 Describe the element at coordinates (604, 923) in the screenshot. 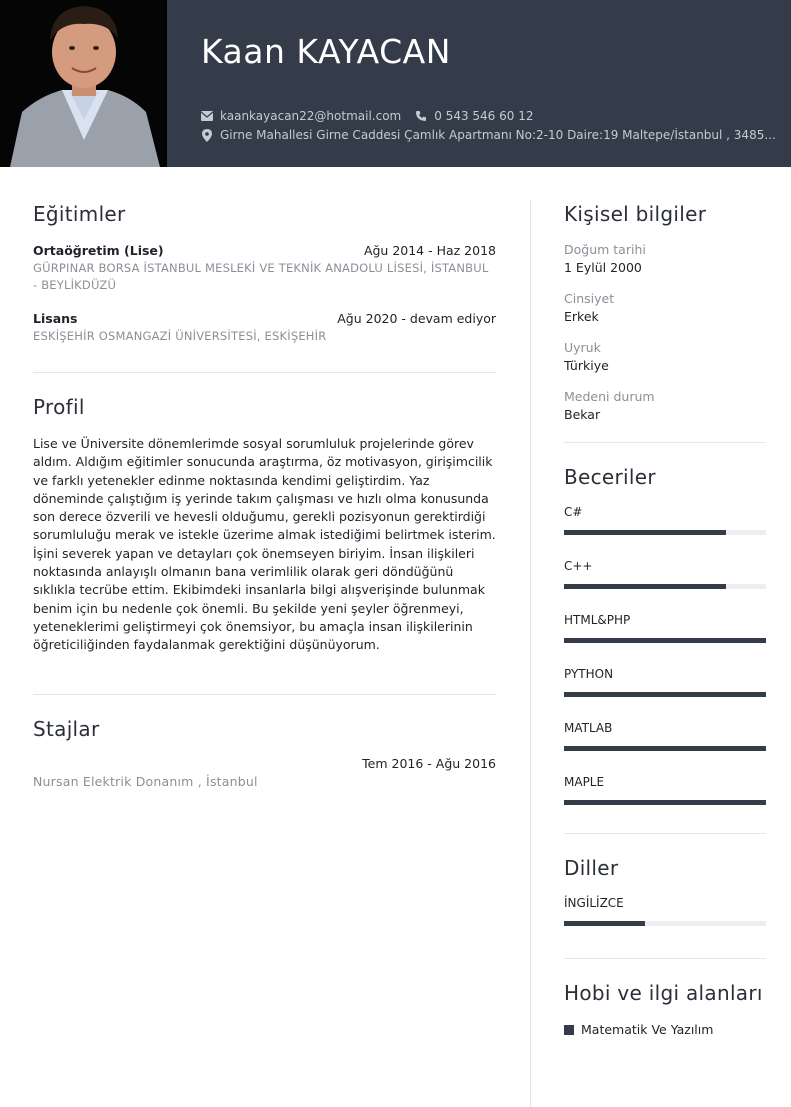

I see `language-bar-fill` at that location.